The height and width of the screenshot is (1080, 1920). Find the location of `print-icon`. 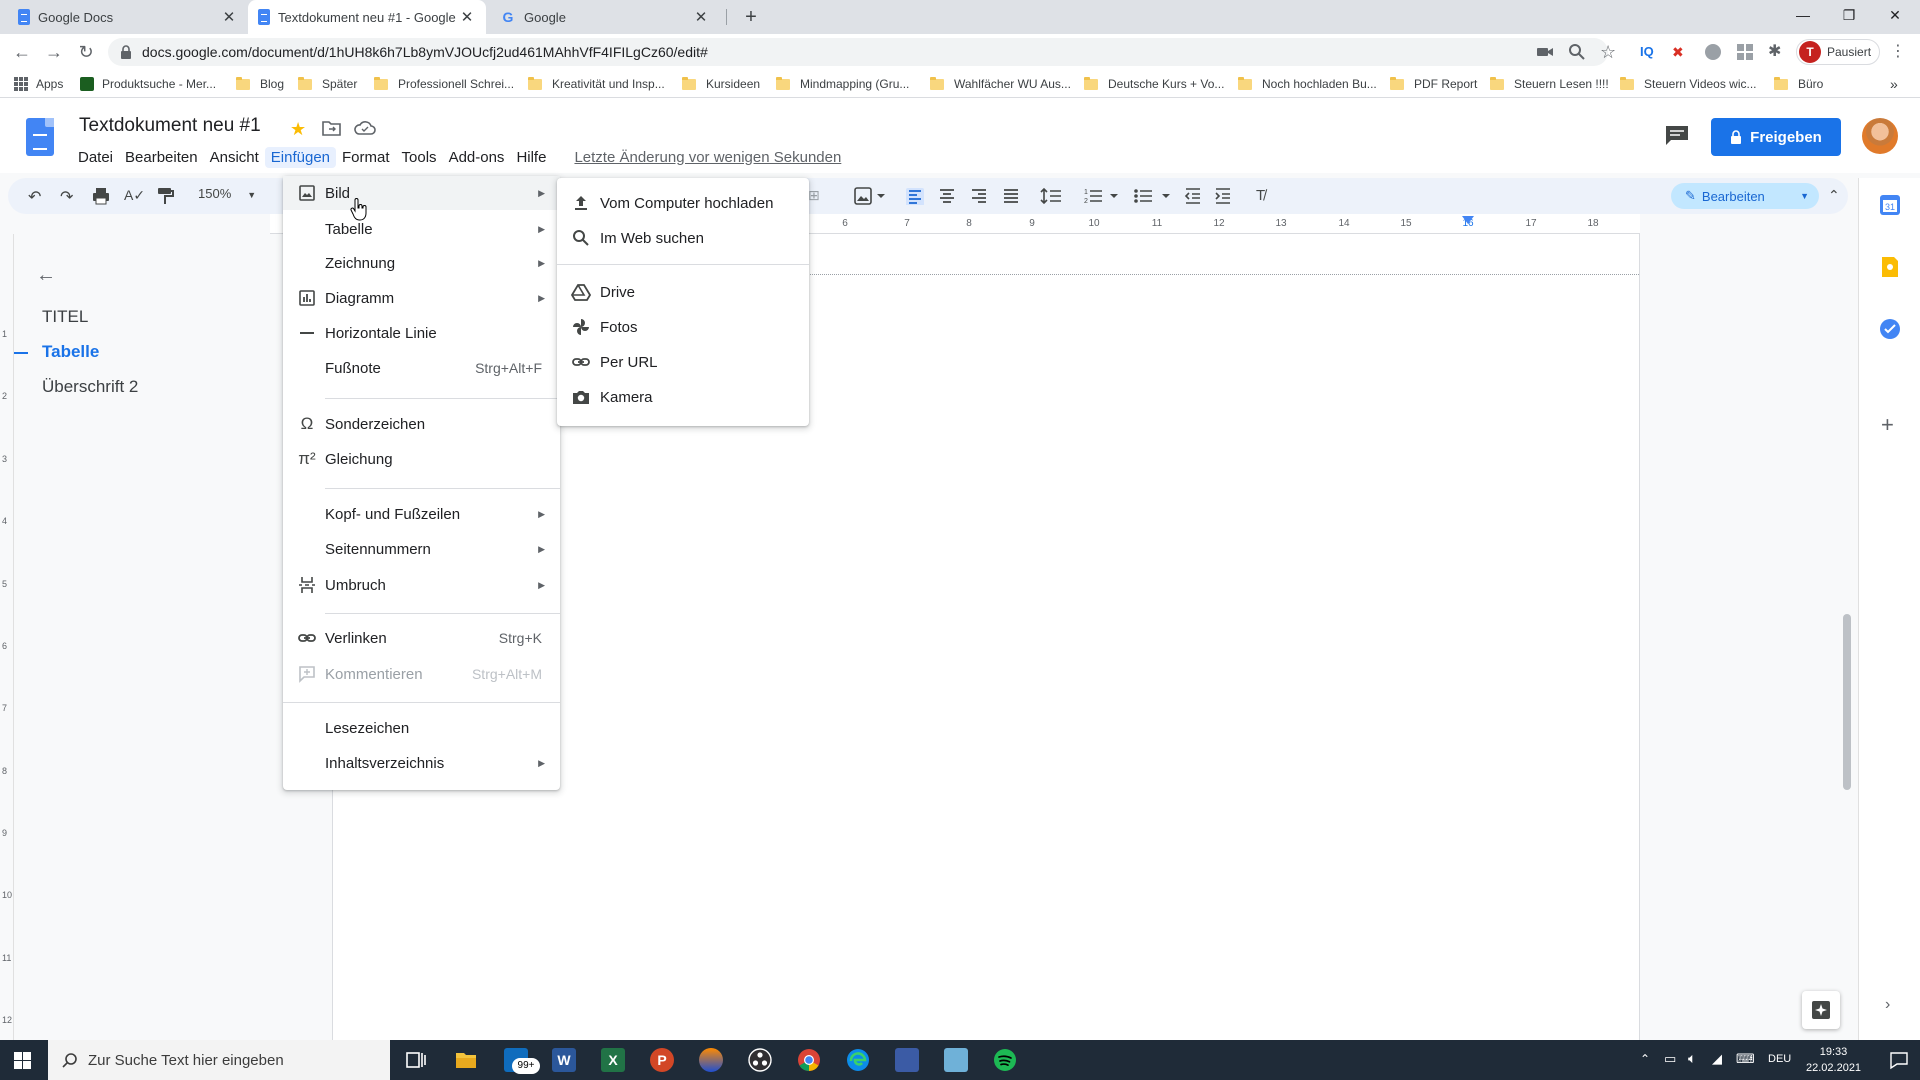

print-icon is located at coordinates (101, 196).